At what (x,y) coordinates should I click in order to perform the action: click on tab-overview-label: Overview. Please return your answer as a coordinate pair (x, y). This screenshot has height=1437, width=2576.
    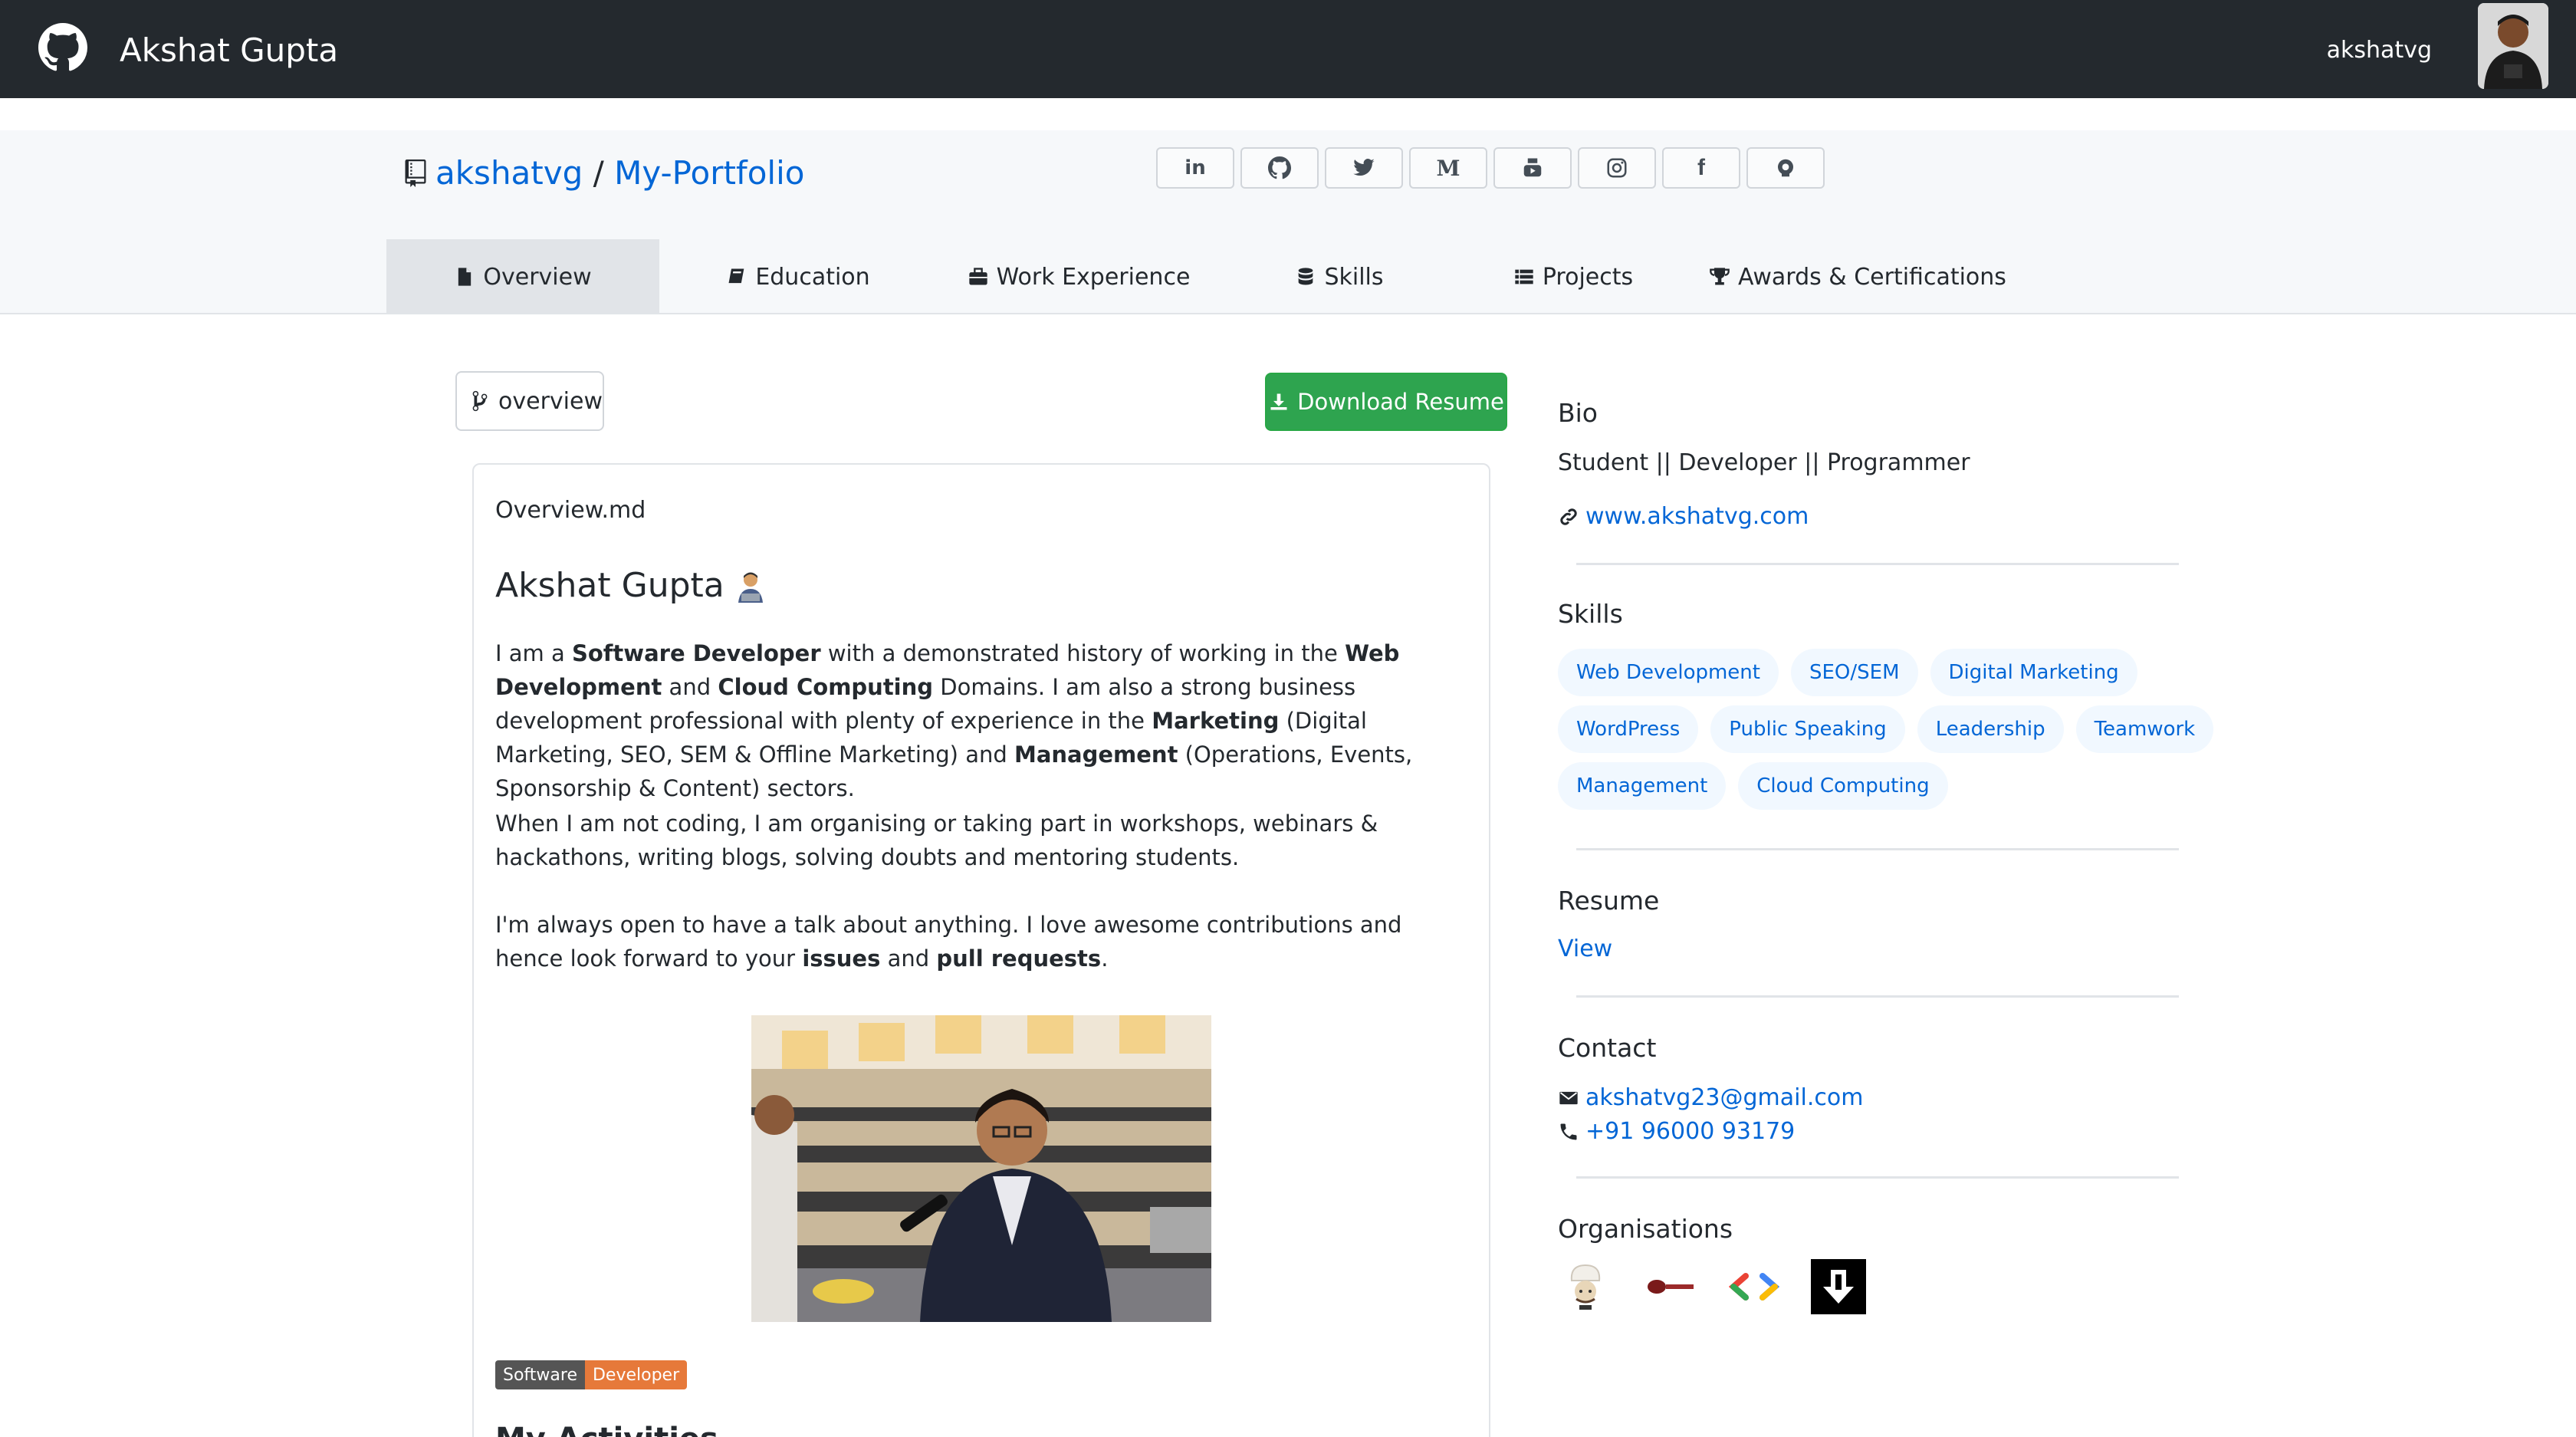
    Looking at the image, I should click on (537, 277).